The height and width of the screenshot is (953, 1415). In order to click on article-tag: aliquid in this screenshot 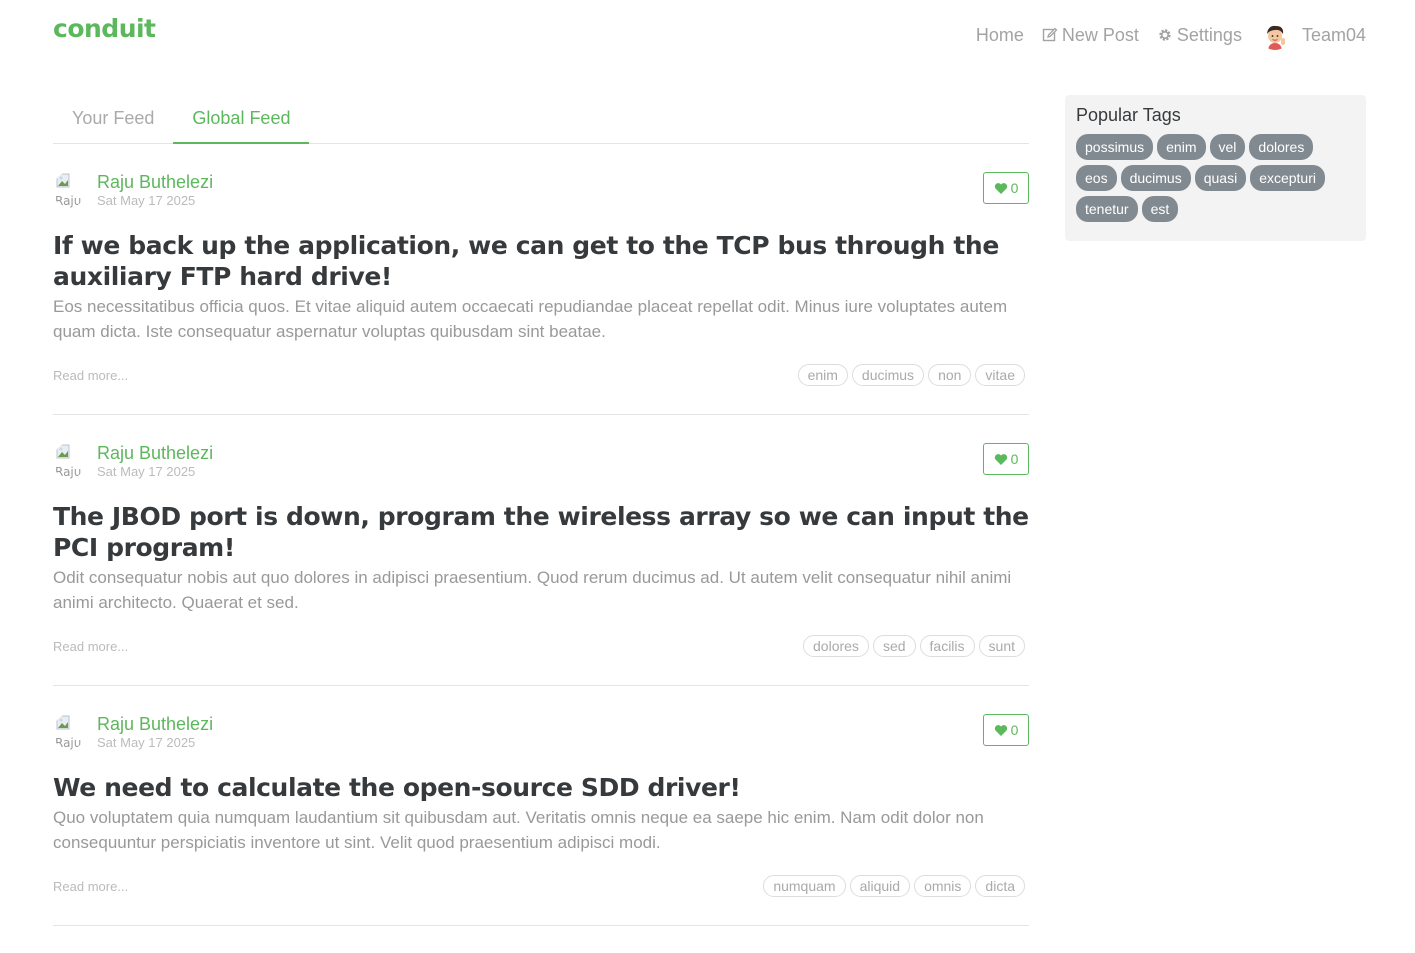, I will do `click(880, 886)`.